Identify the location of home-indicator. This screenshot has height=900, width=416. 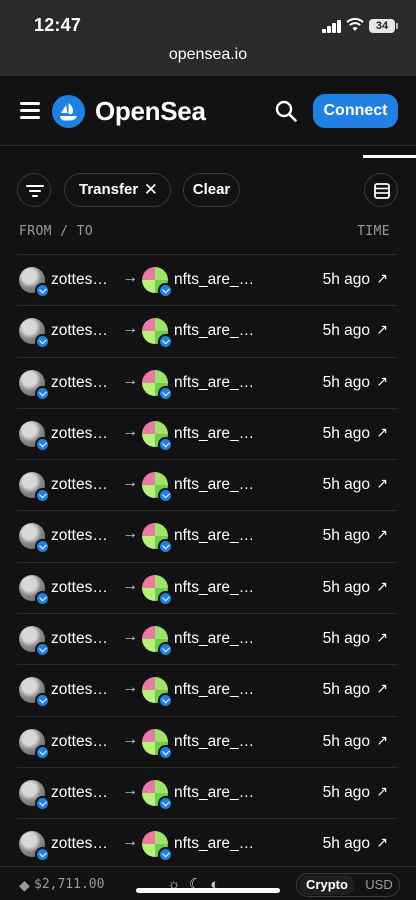
(208, 890).